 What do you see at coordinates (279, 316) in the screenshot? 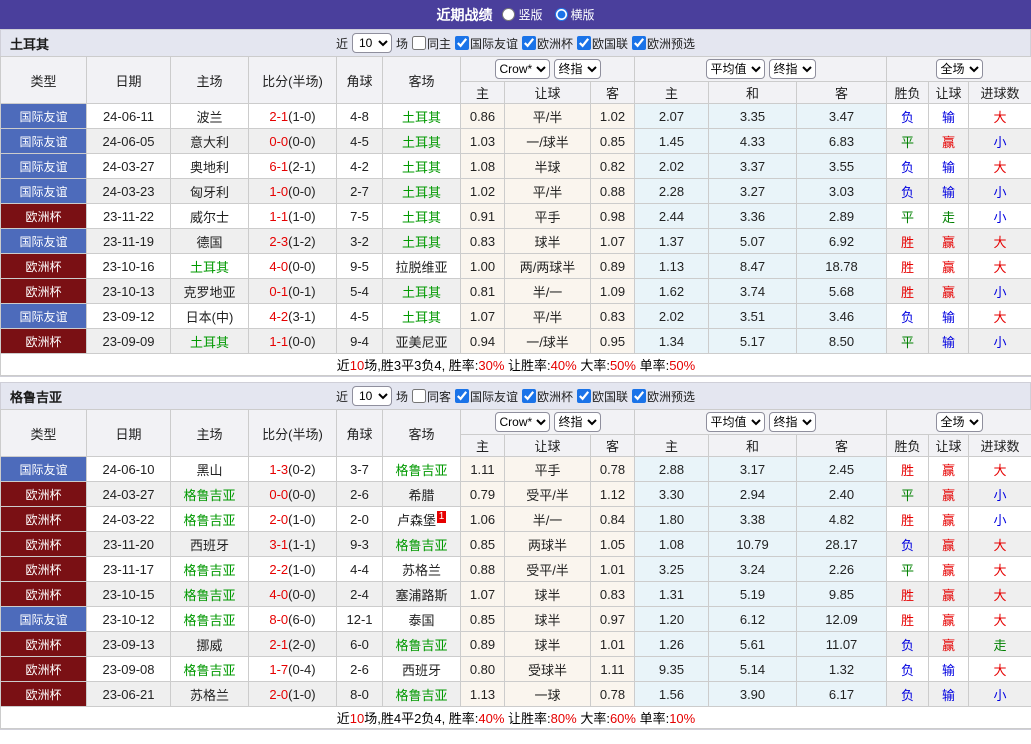
I see `fulltime-score: 4-2` at bounding box center [279, 316].